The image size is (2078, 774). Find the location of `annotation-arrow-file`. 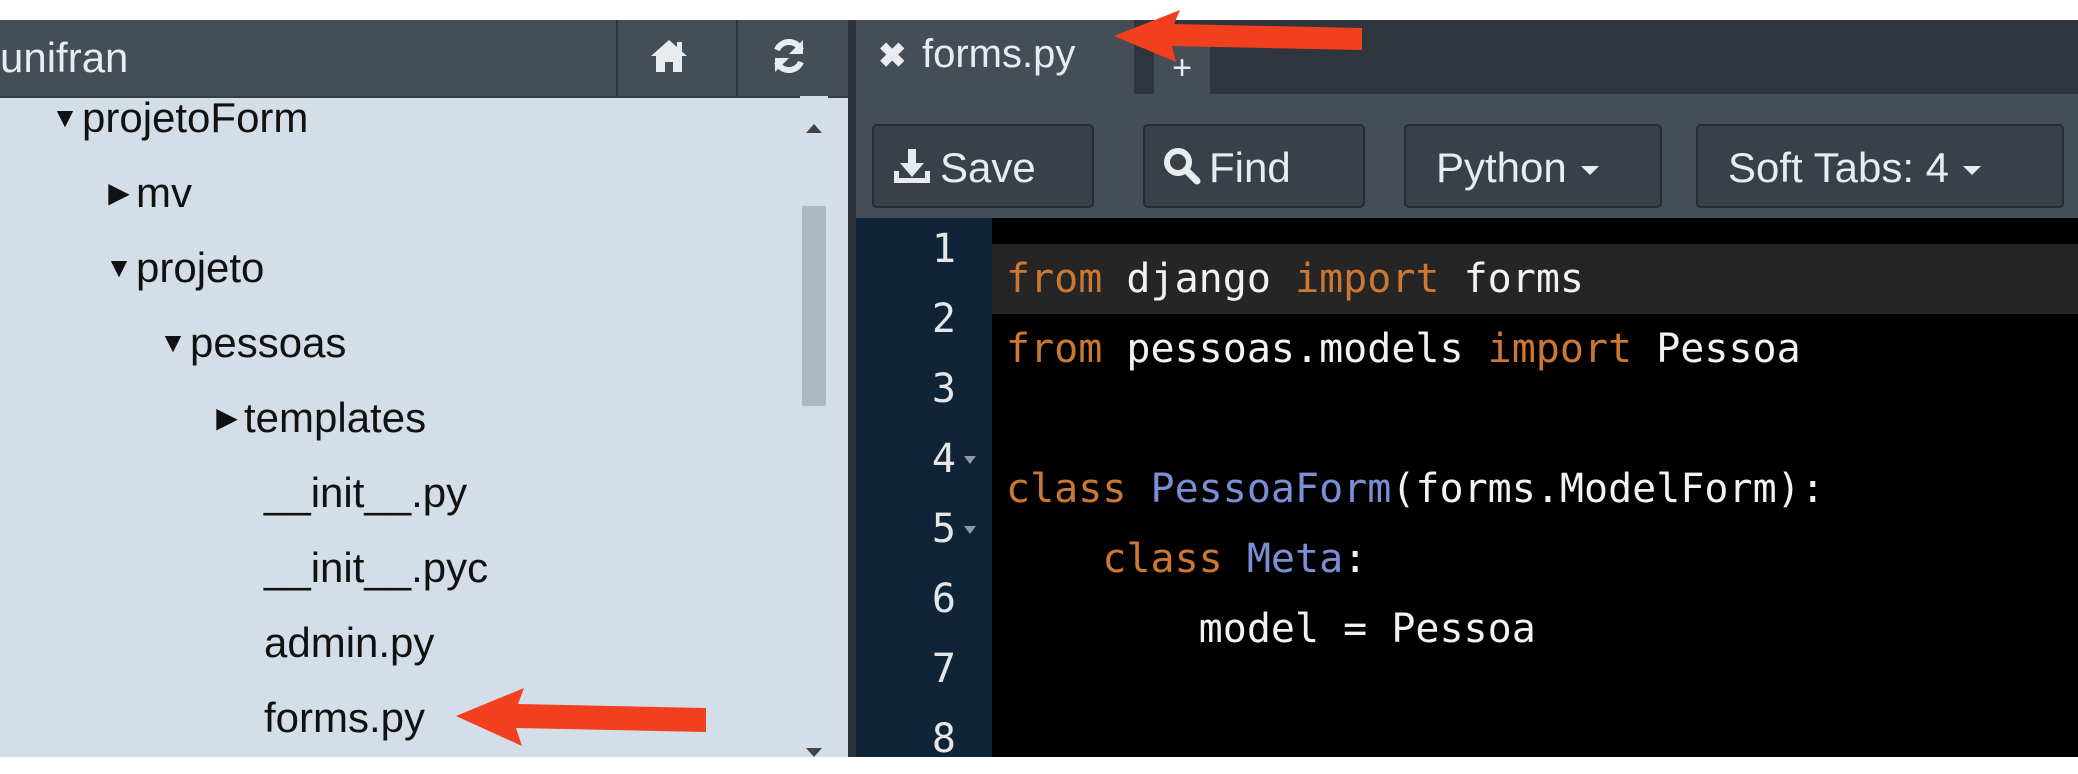

annotation-arrow-file is located at coordinates (581, 717).